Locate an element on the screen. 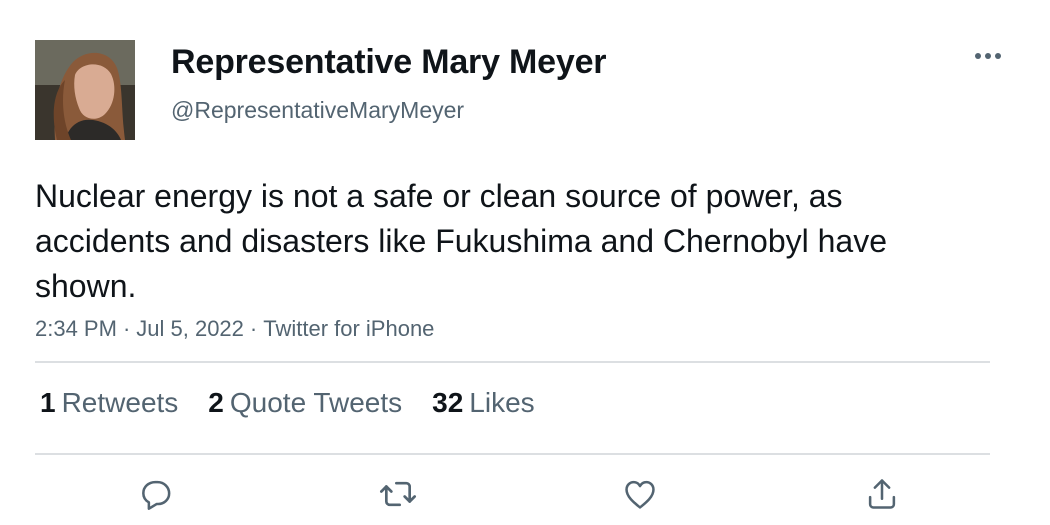 The image size is (1050, 525). likes-stat: 32 Likes is located at coordinates (483, 403).